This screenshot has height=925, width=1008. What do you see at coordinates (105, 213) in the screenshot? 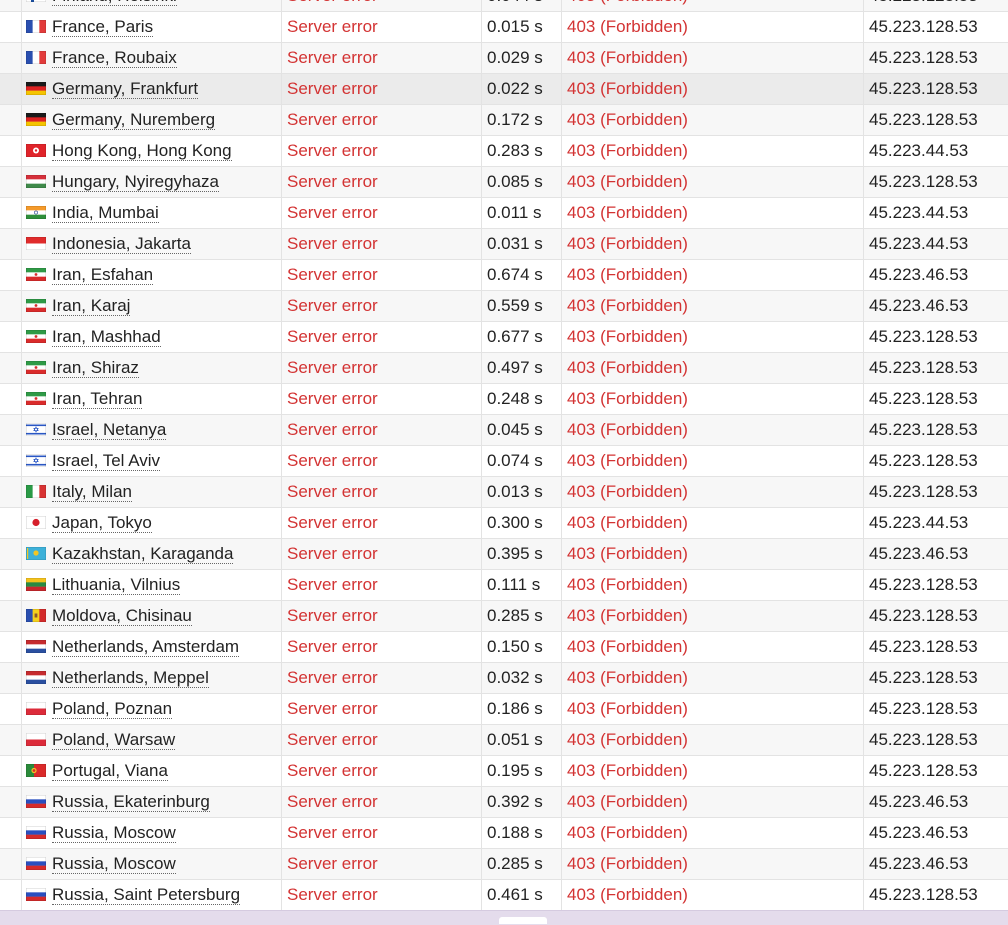
I see `location-link: India, Mumbai` at bounding box center [105, 213].